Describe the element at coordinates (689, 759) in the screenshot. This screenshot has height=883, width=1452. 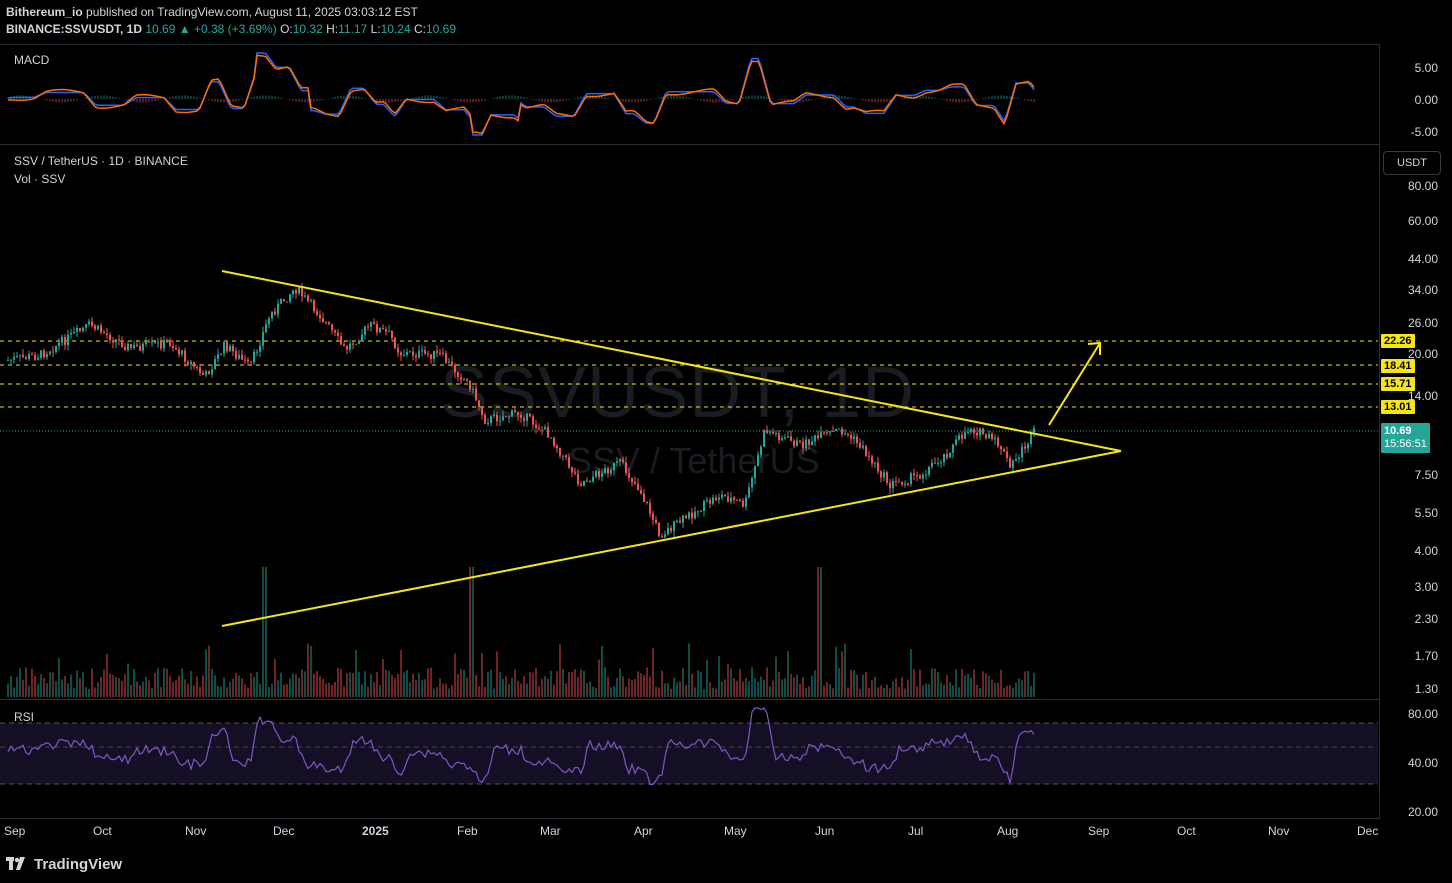
I see `rsi-chart` at that location.